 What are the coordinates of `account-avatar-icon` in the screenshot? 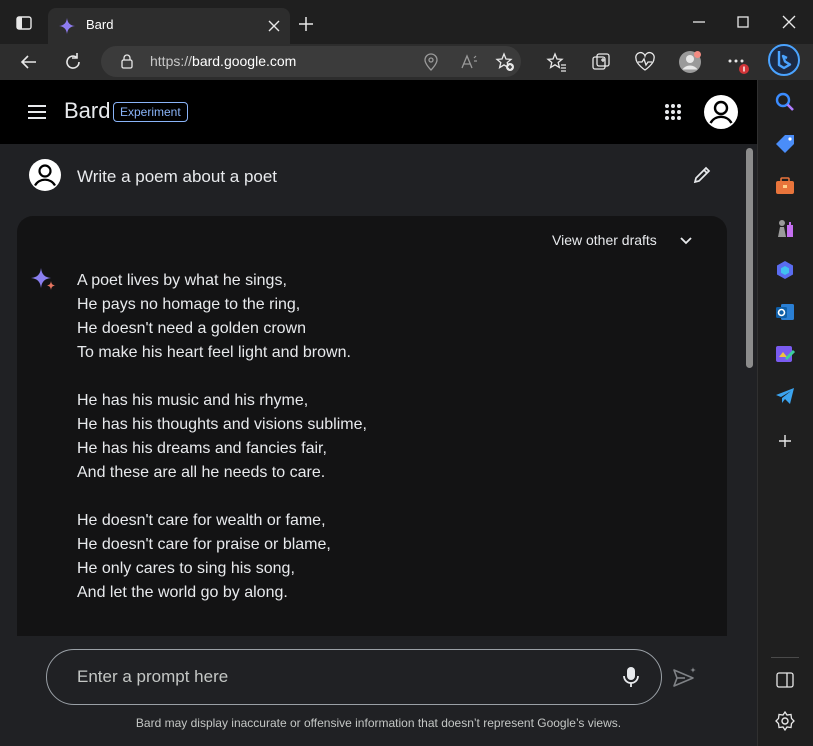 It's located at (721, 112).